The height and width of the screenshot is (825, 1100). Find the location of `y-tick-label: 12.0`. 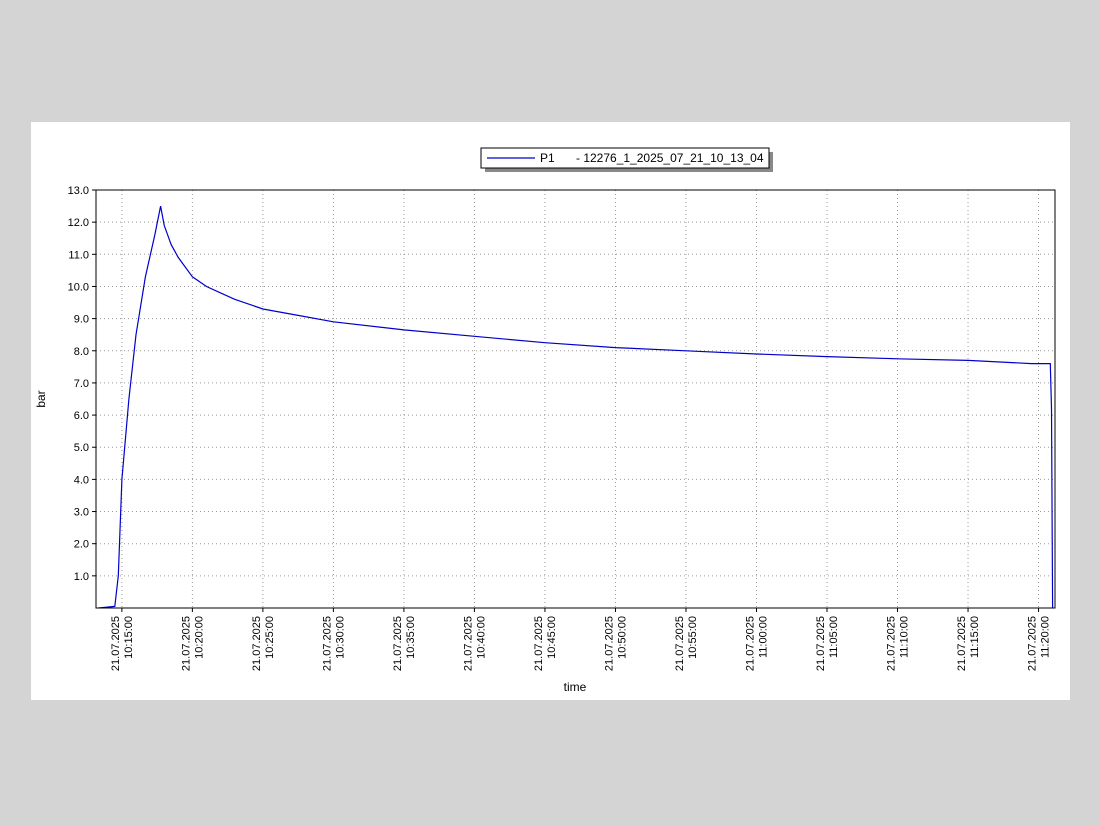

y-tick-label: 12.0 is located at coordinates (78, 223).